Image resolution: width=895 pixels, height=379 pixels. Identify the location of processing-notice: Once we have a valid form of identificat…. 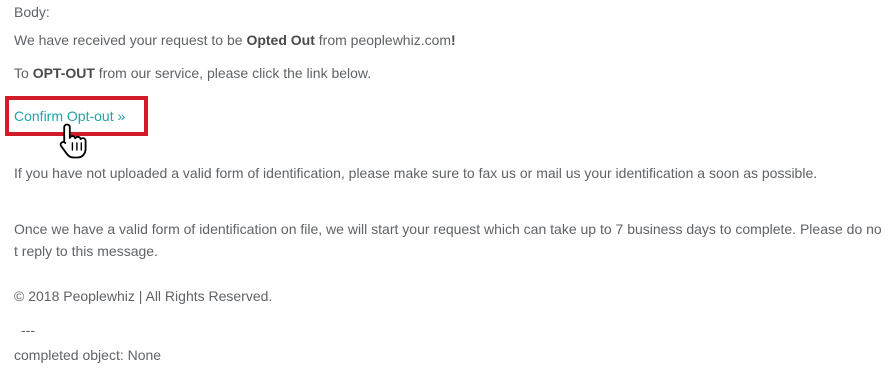
(448, 240).